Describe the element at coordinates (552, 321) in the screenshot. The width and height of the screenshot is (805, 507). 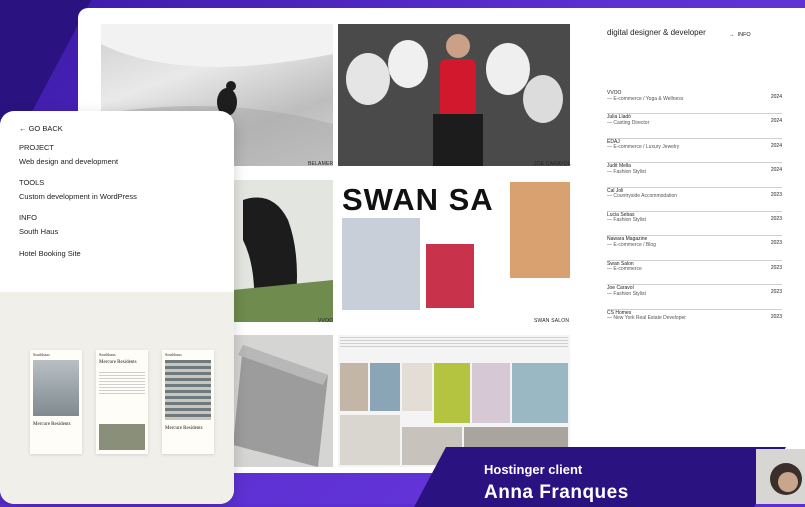
I see `tile-label: SWAN SALON` at that location.